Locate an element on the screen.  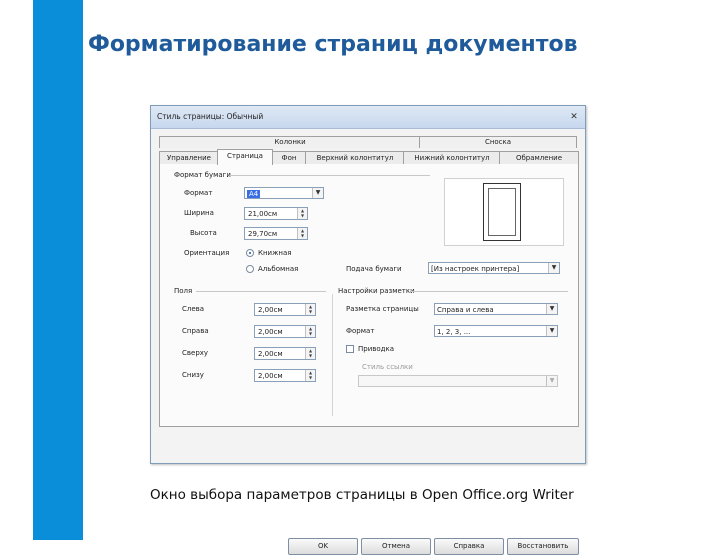
numbering-format-select: 1, 2, 3, ... ▼ is located at coordinates (496, 331).